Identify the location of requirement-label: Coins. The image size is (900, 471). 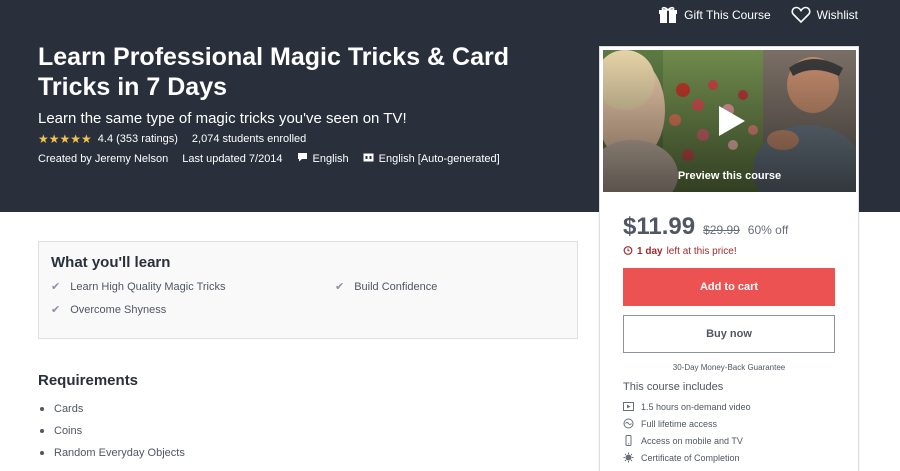
(68, 431).